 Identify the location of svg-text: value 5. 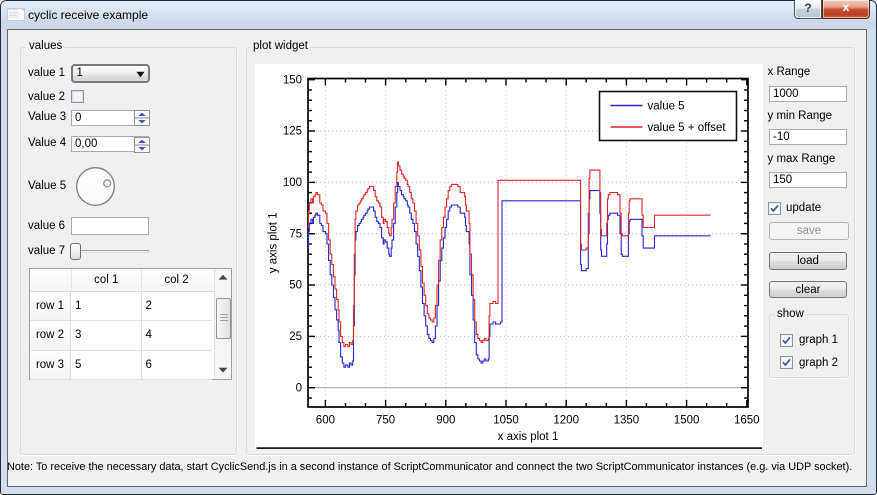
(665, 106).